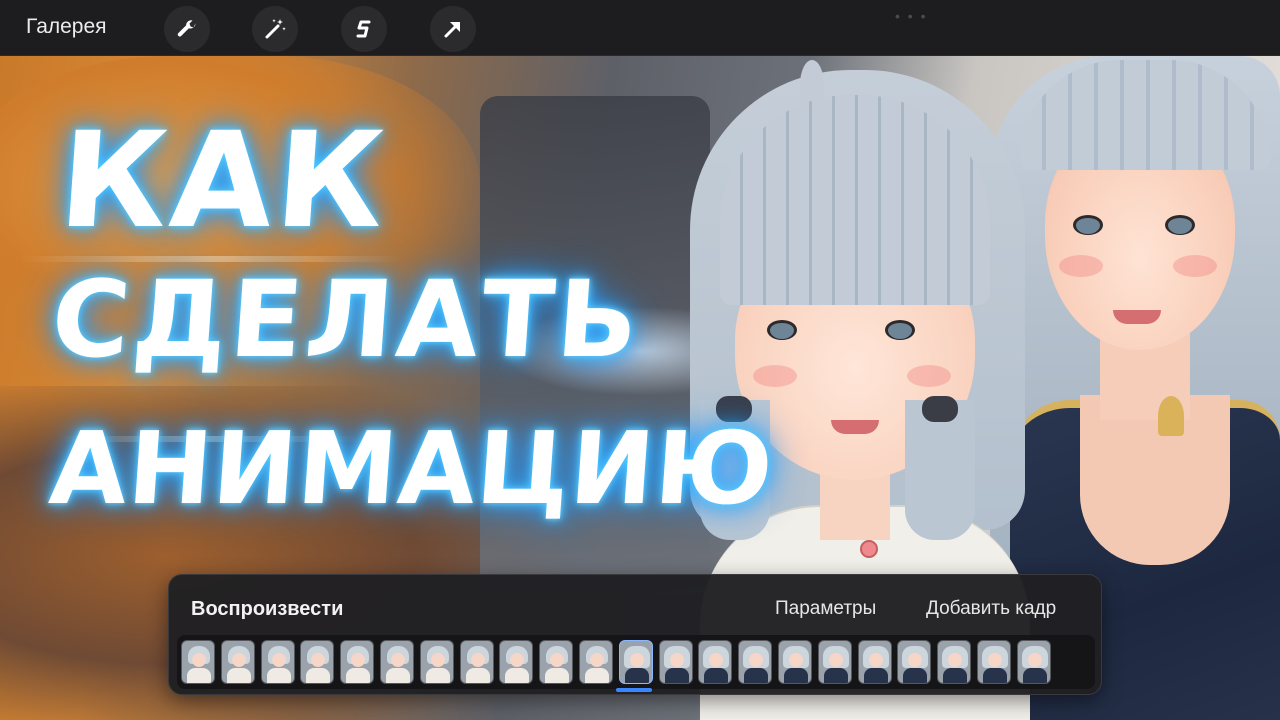 The image size is (1280, 720). What do you see at coordinates (825, 609) in the screenshot?
I see `settings-button: Параметры` at bounding box center [825, 609].